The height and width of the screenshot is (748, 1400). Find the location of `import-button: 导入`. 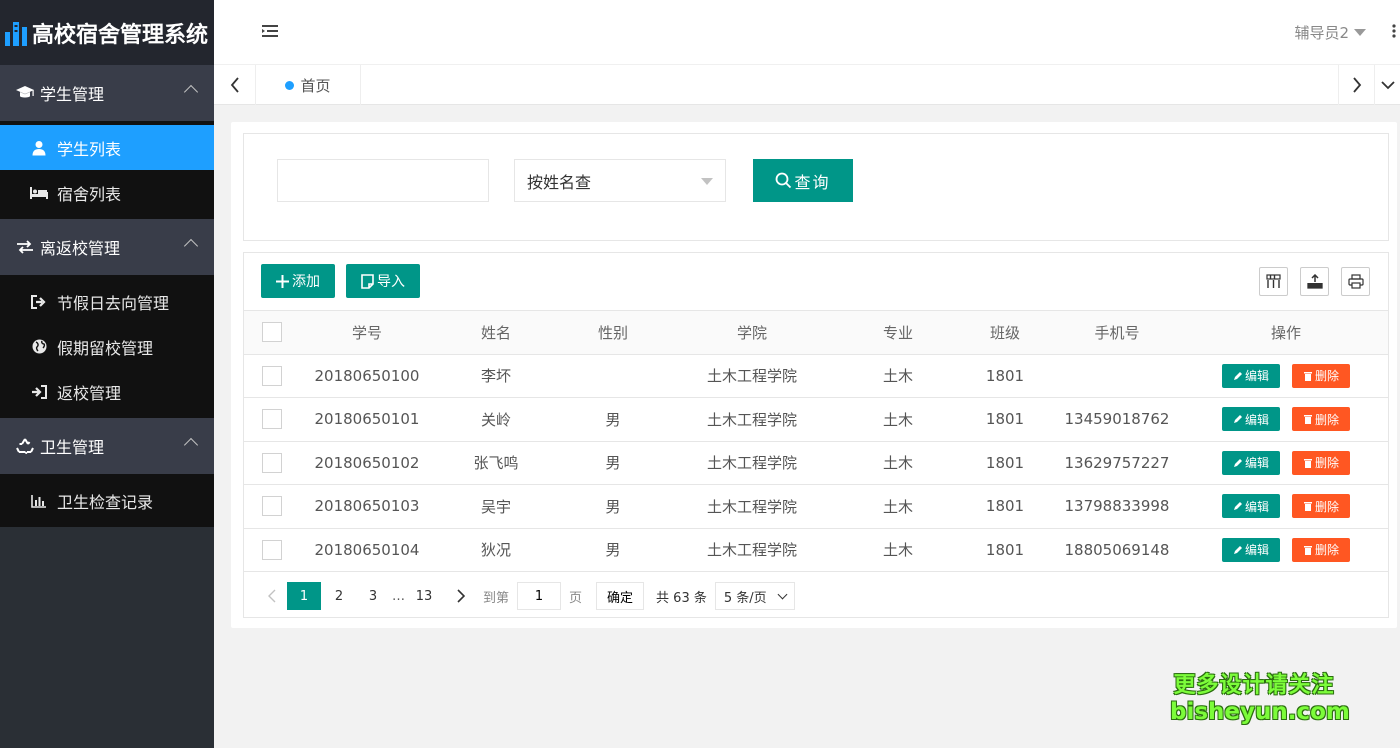

import-button: 导入 is located at coordinates (383, 281).